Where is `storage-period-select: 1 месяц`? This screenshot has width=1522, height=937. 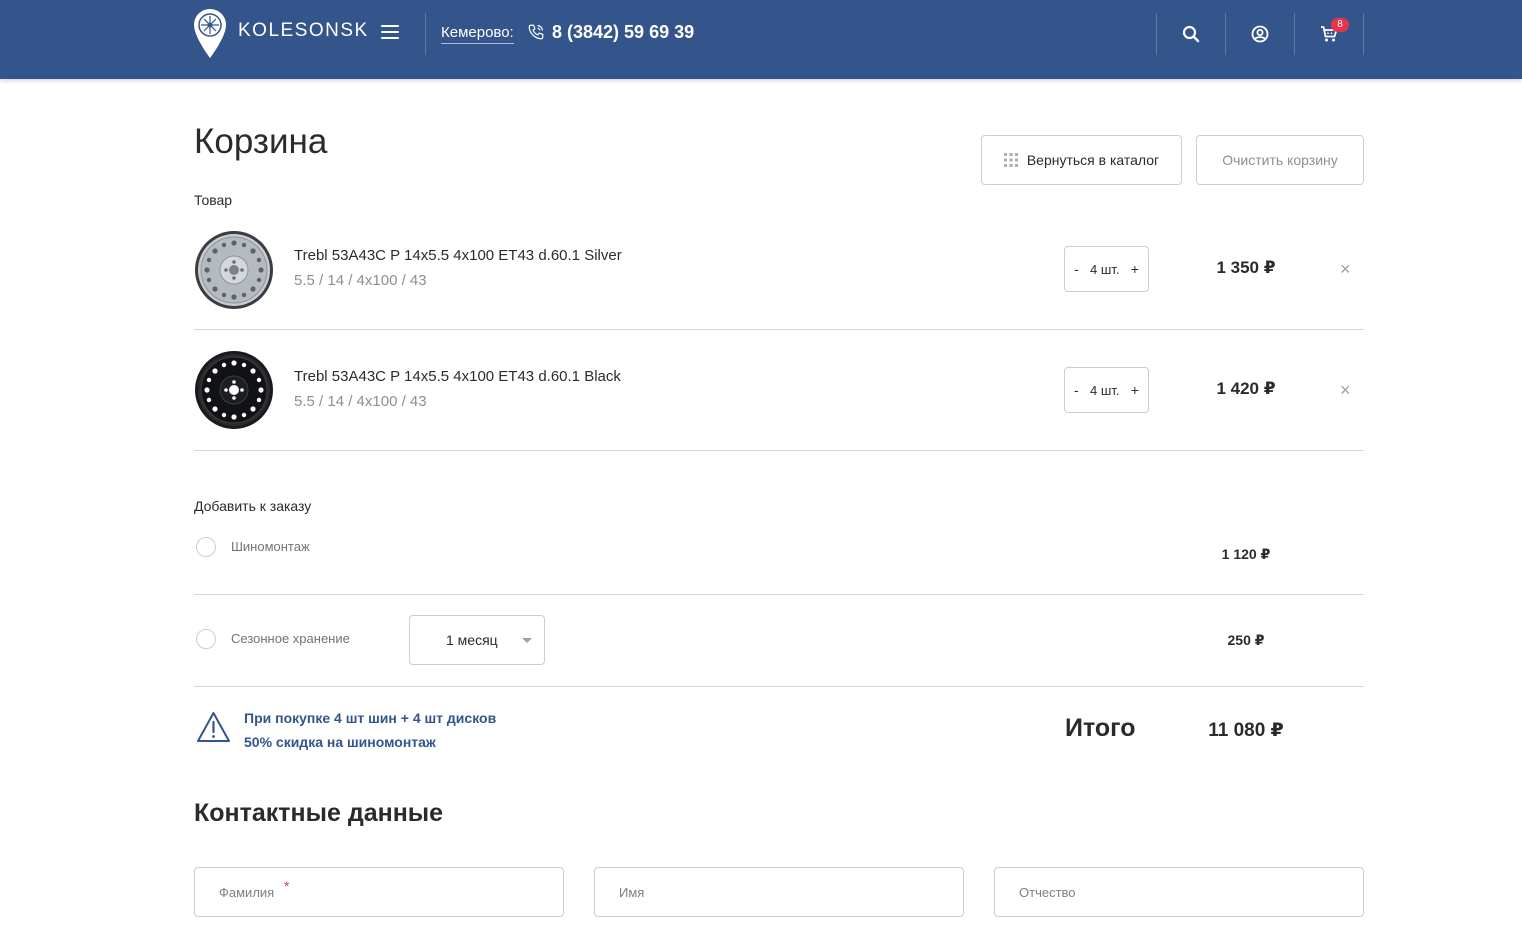
storage-period-select: 1 месяц is located at coordinates (477, 640).